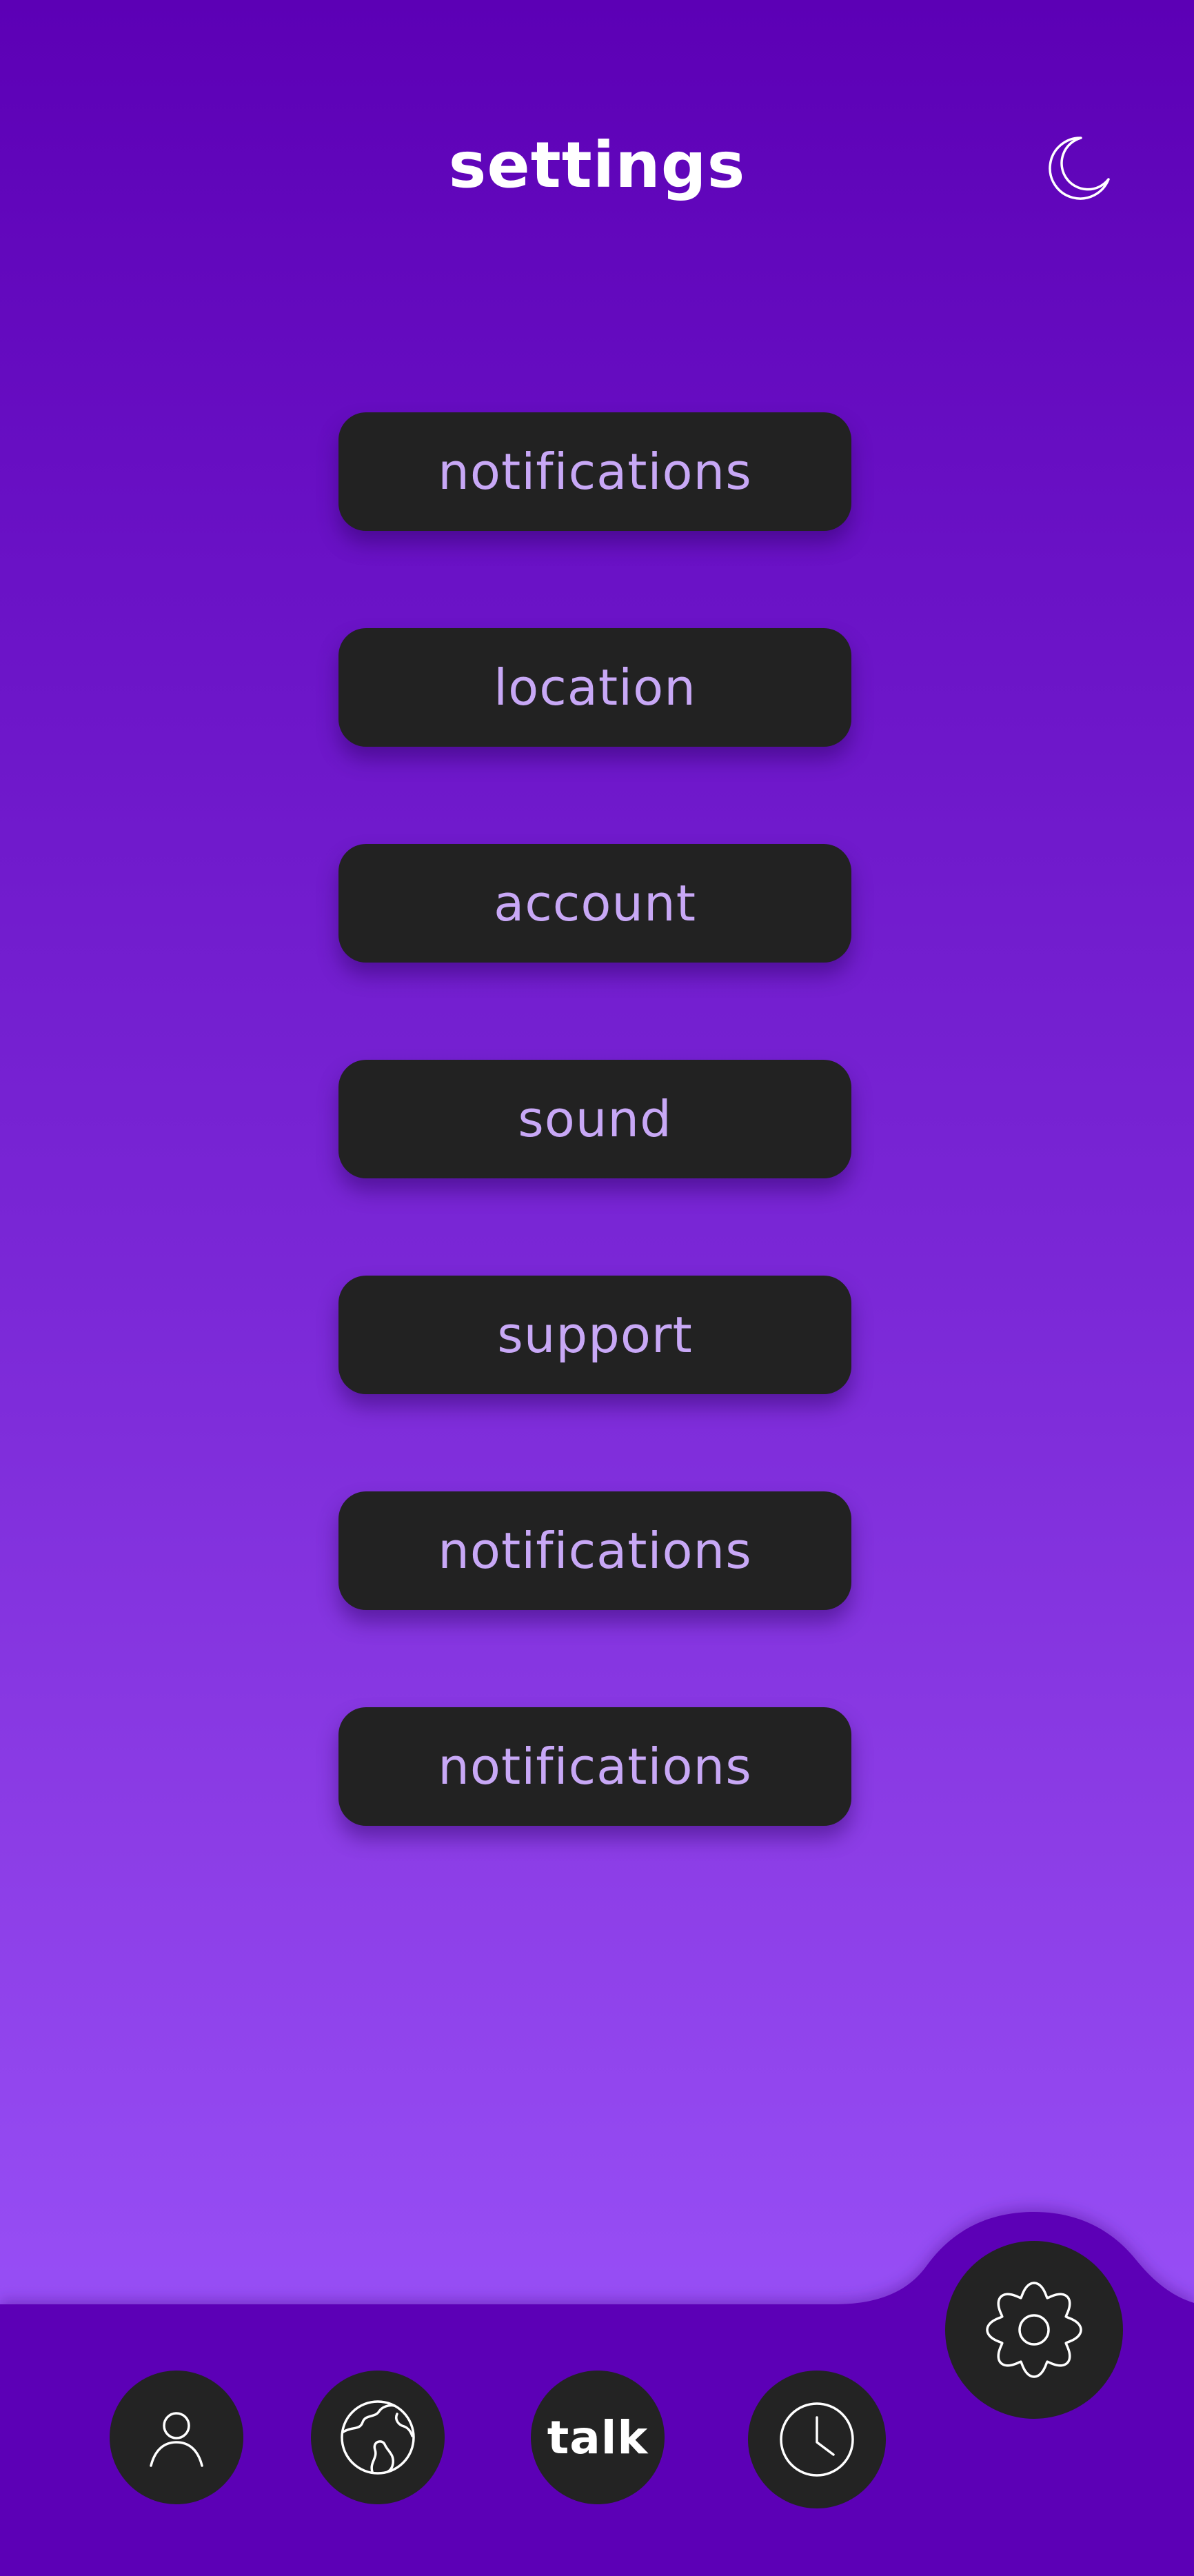  Describe the element at coordinates (597, 165) in the screenshot. I see `page-title: settings` at that location.